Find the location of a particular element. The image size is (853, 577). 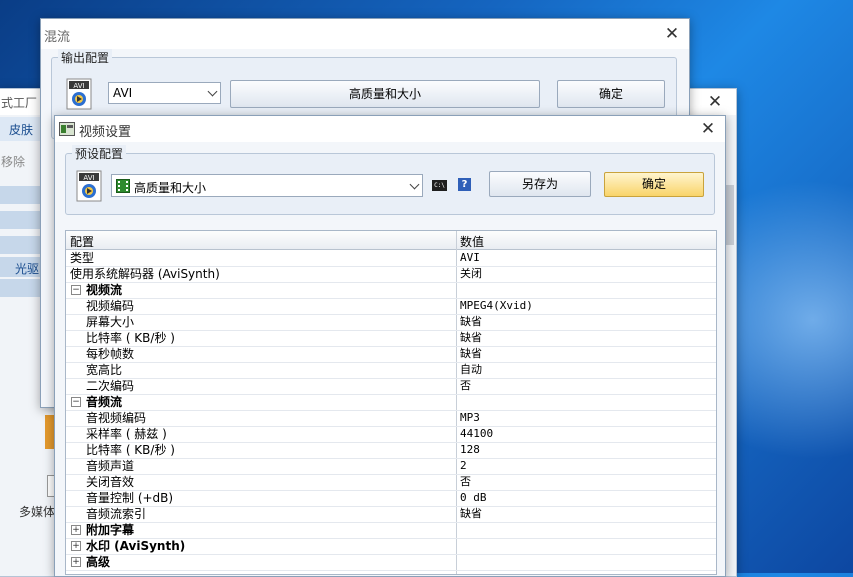

settings-window-icon is located at coordinates (67, 129).